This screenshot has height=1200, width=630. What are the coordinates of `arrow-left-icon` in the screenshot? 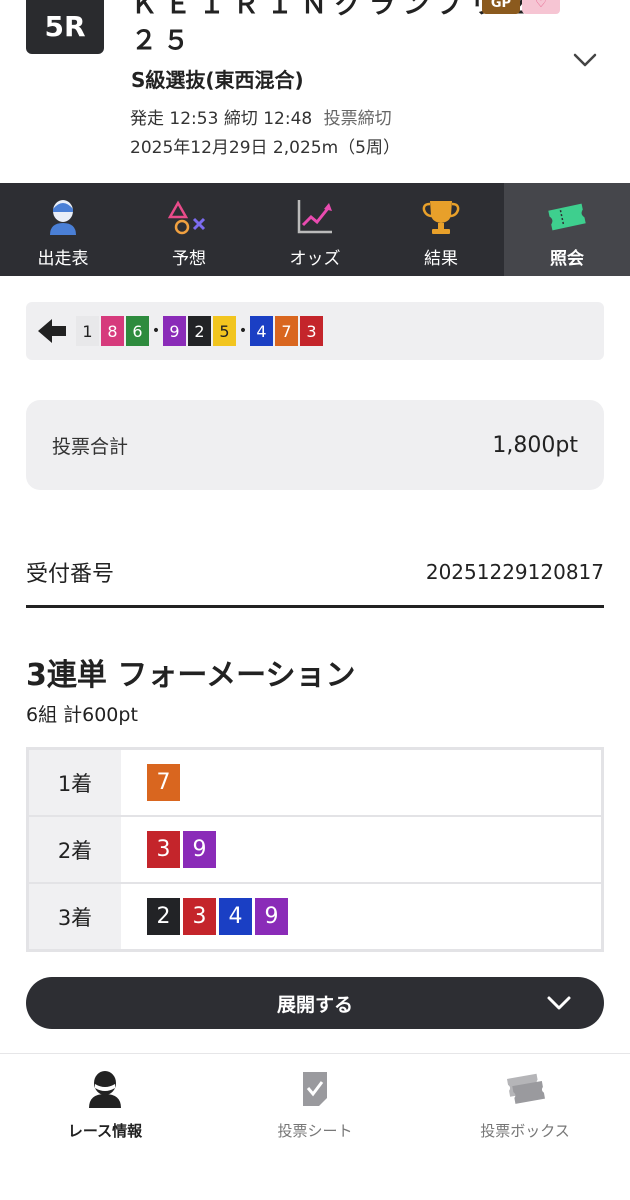 It's located at (52, 331).